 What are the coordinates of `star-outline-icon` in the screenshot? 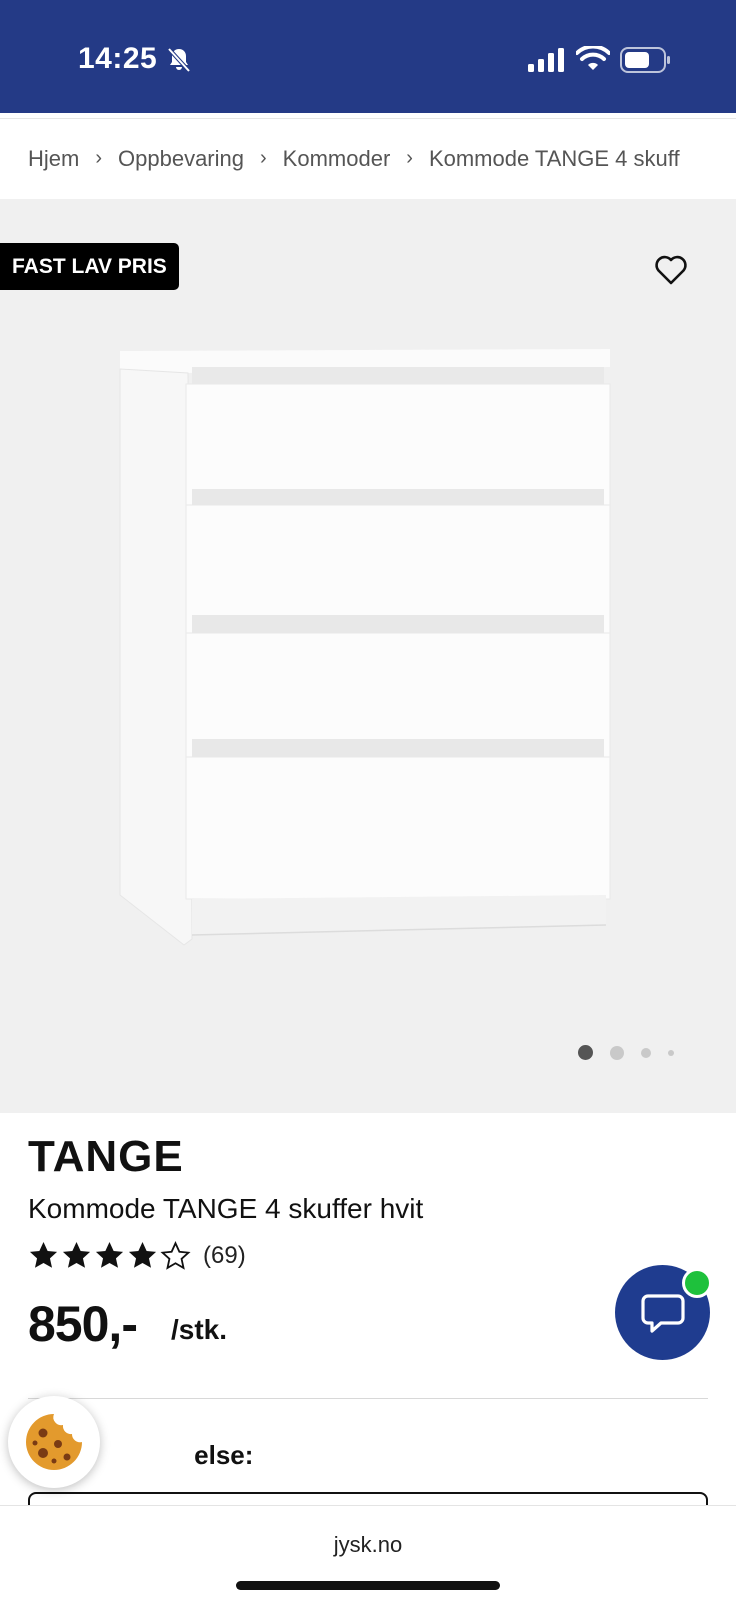 It's located at (175, 1255).